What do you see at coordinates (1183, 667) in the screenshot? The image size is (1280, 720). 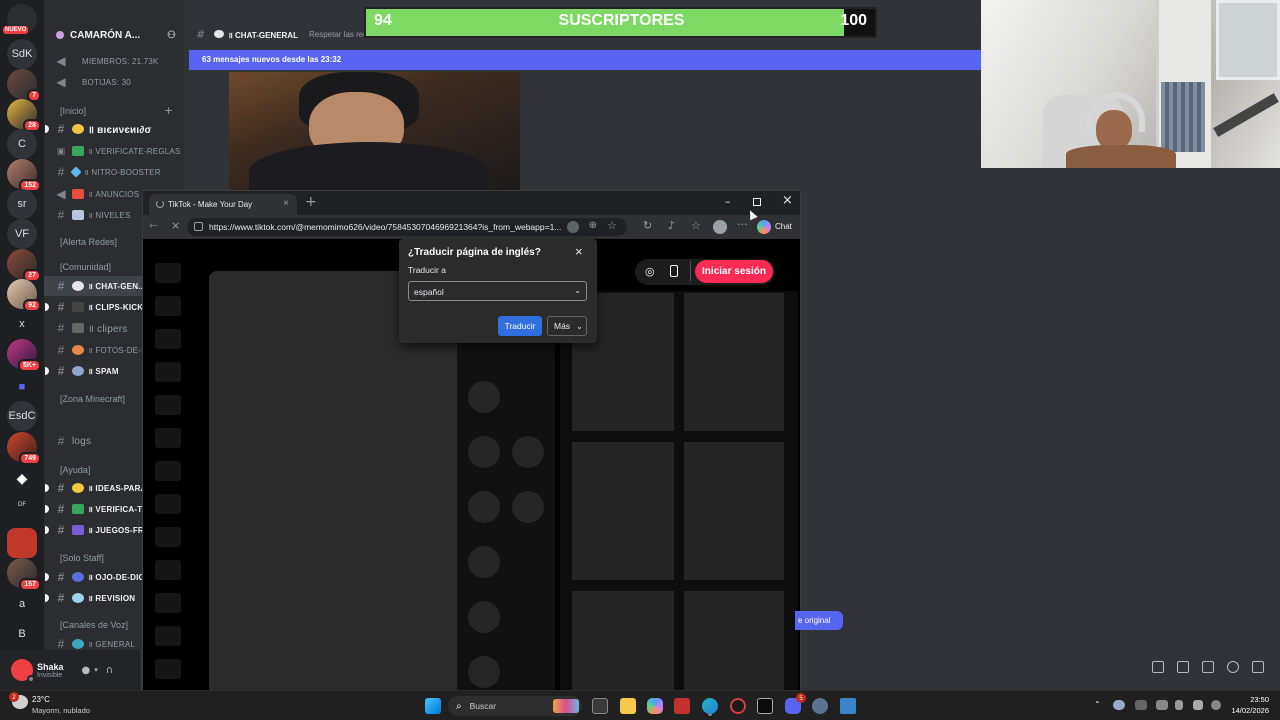 I see `gif-icon` at bounding box center [1183, 667].